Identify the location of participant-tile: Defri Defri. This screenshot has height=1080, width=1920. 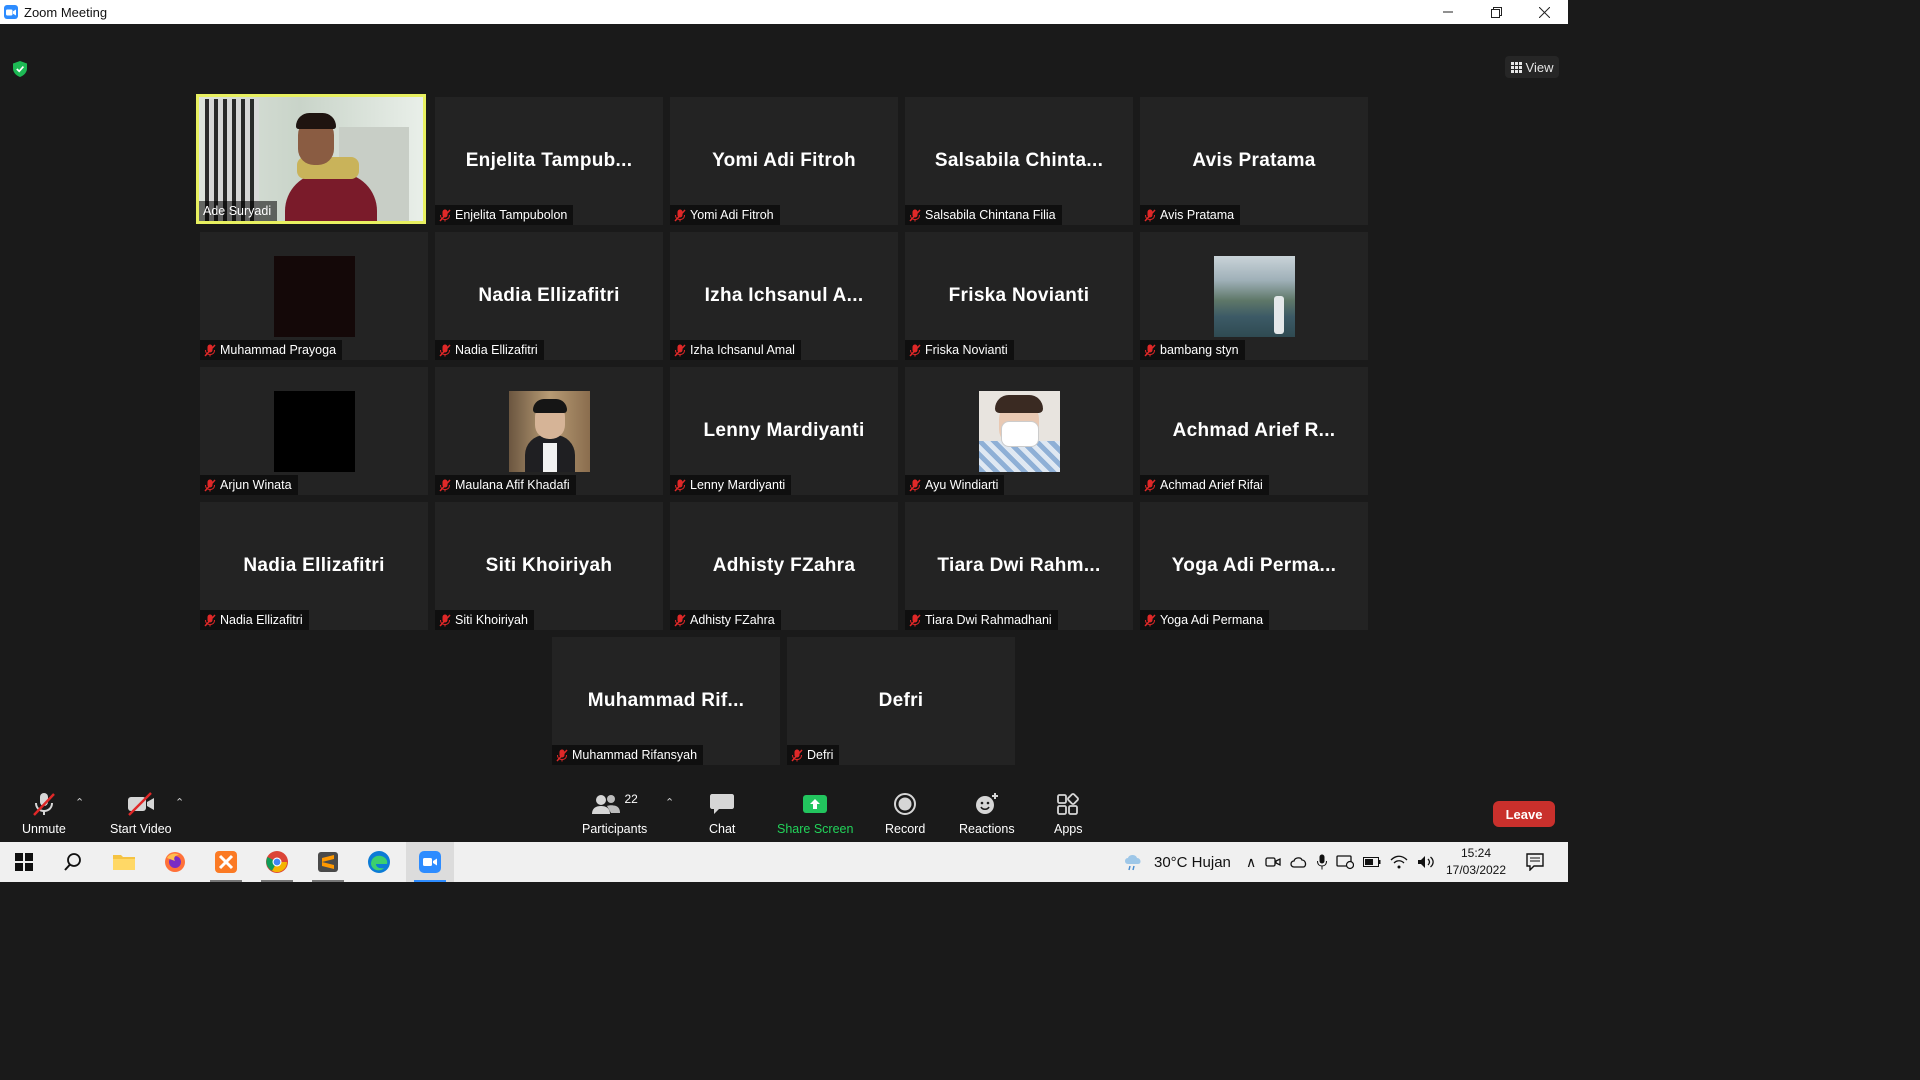
(901, 701).